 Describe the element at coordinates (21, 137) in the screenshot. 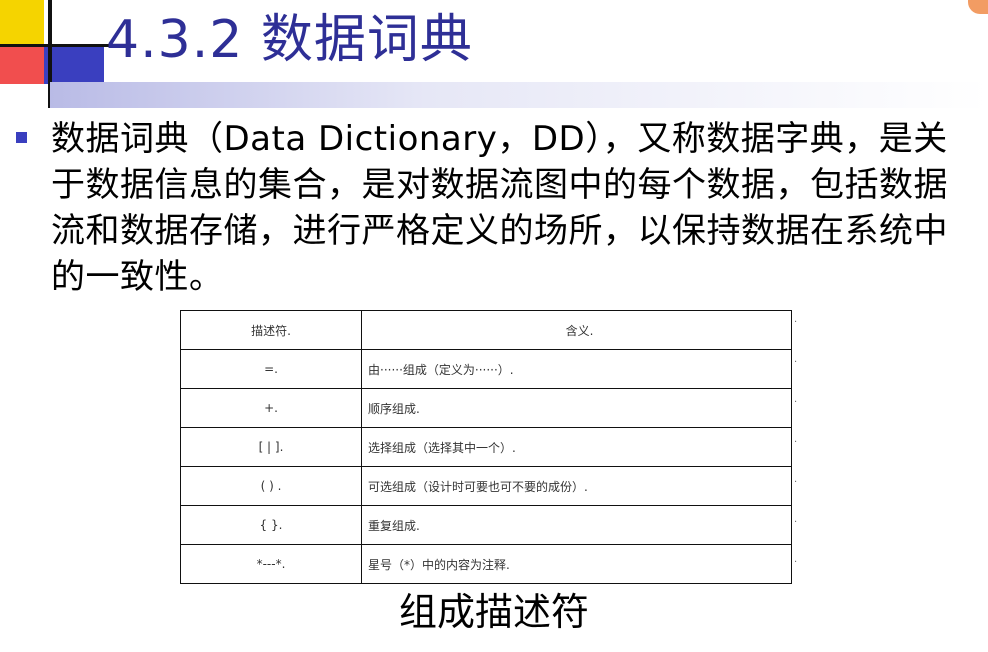

I see `square-bullet-icon` at that location.